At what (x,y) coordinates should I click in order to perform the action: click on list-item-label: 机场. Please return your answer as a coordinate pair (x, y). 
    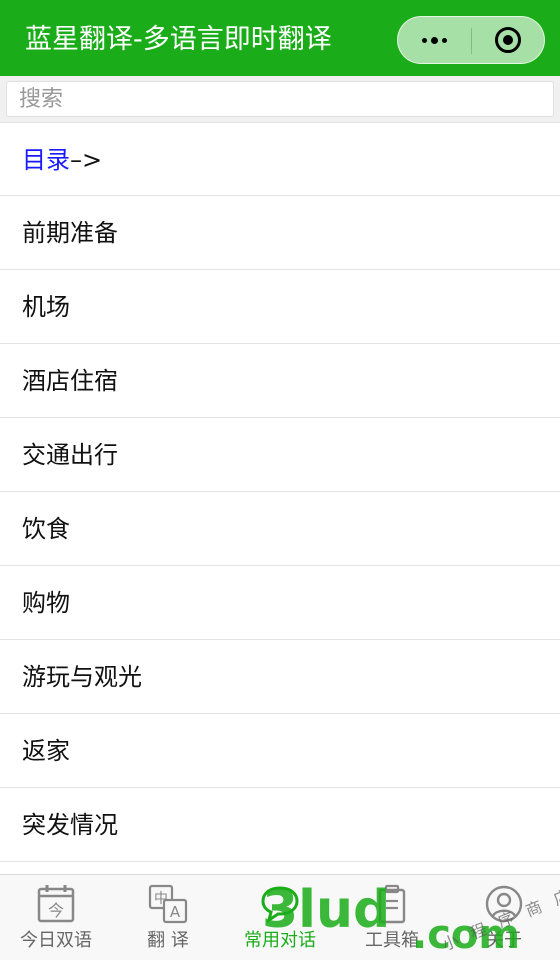
    Looking at the image, I should click on (46, 307).